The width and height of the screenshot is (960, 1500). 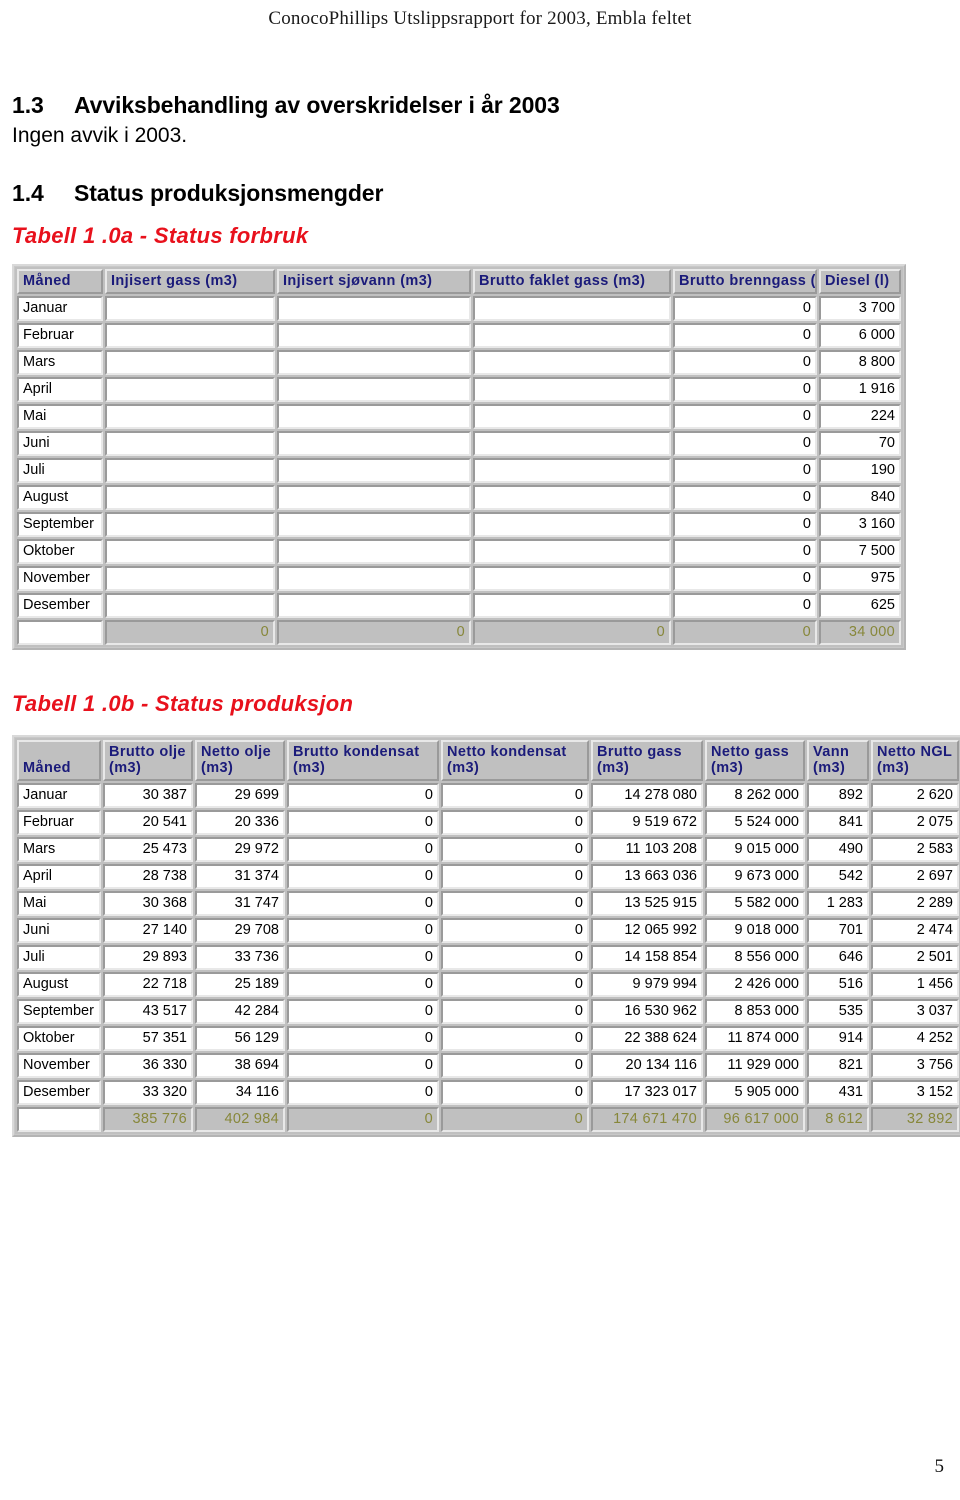 What do you see at coordinates (647, 876) in the screenshot?
I see `cell-brutto-gass: 13 663 036` at bounding box center [647, 876].